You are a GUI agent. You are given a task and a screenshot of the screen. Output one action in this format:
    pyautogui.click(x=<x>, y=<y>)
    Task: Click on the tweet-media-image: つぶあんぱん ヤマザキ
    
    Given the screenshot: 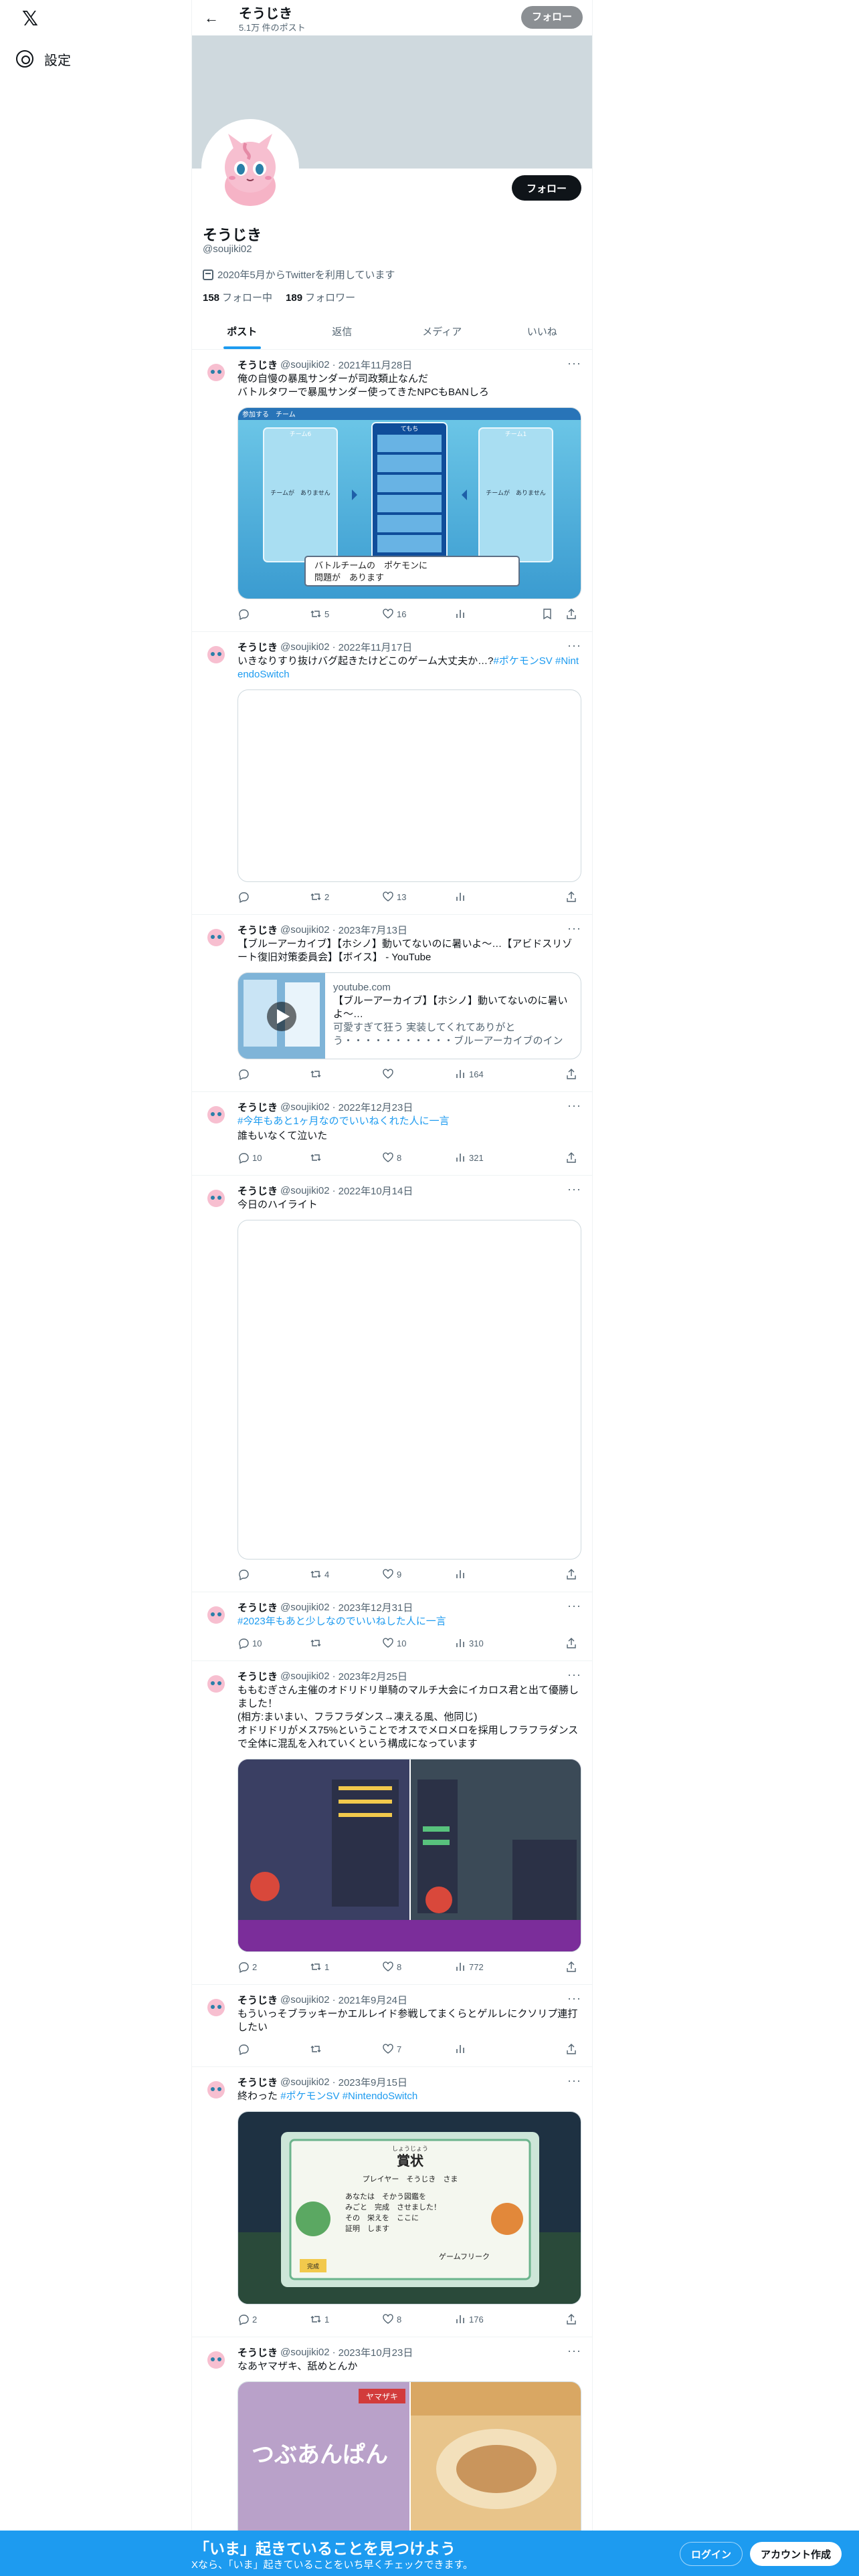 What is the action you would take?
    pyautogui.click(x=409, y=2461)
    